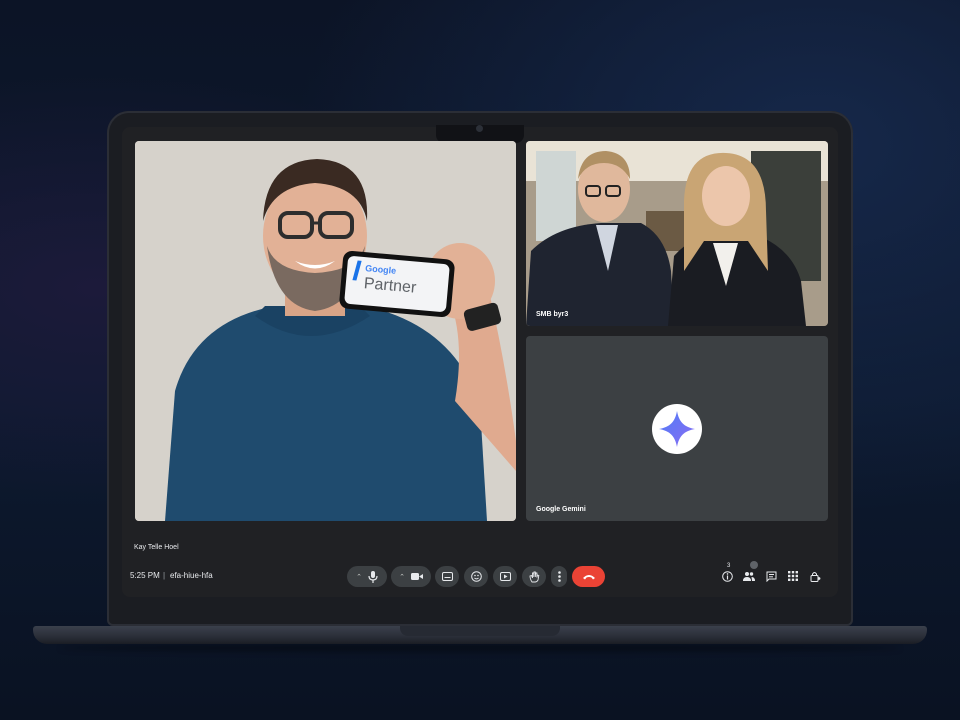  What do you see at coordinates (754, 565) in the screenshot?
I see `participant-avatar-dot` at bounding box center [754, 565].